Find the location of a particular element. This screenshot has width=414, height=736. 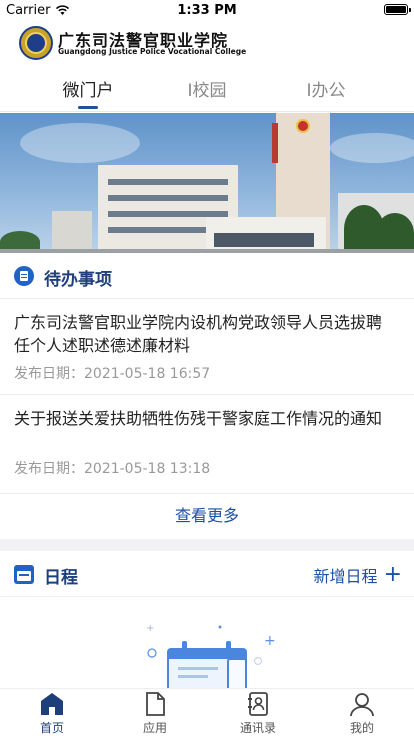

schedule-section-title: 日程 is located at coordinates (61, 578).